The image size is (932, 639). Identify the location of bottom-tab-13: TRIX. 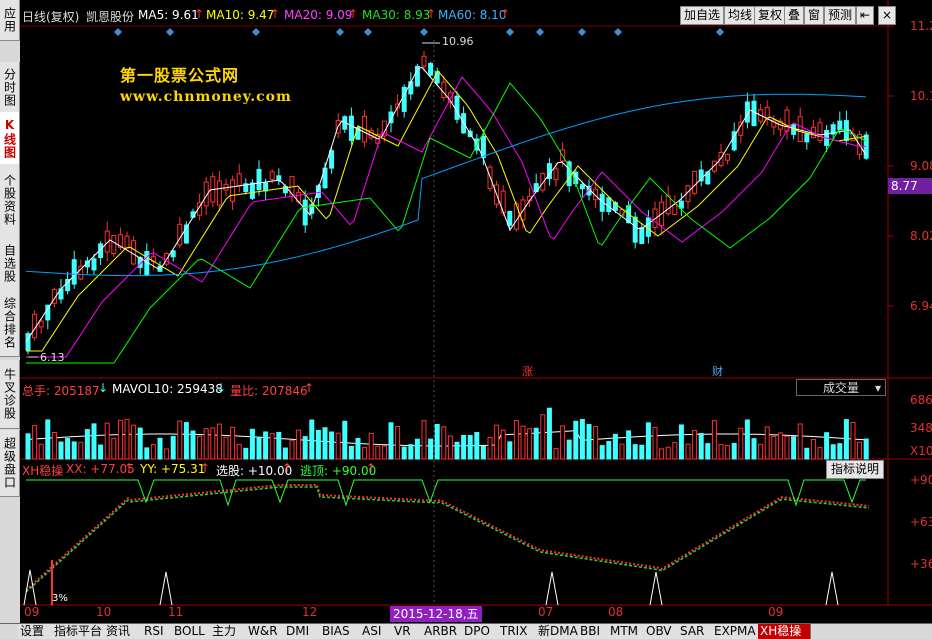
(517, 631).